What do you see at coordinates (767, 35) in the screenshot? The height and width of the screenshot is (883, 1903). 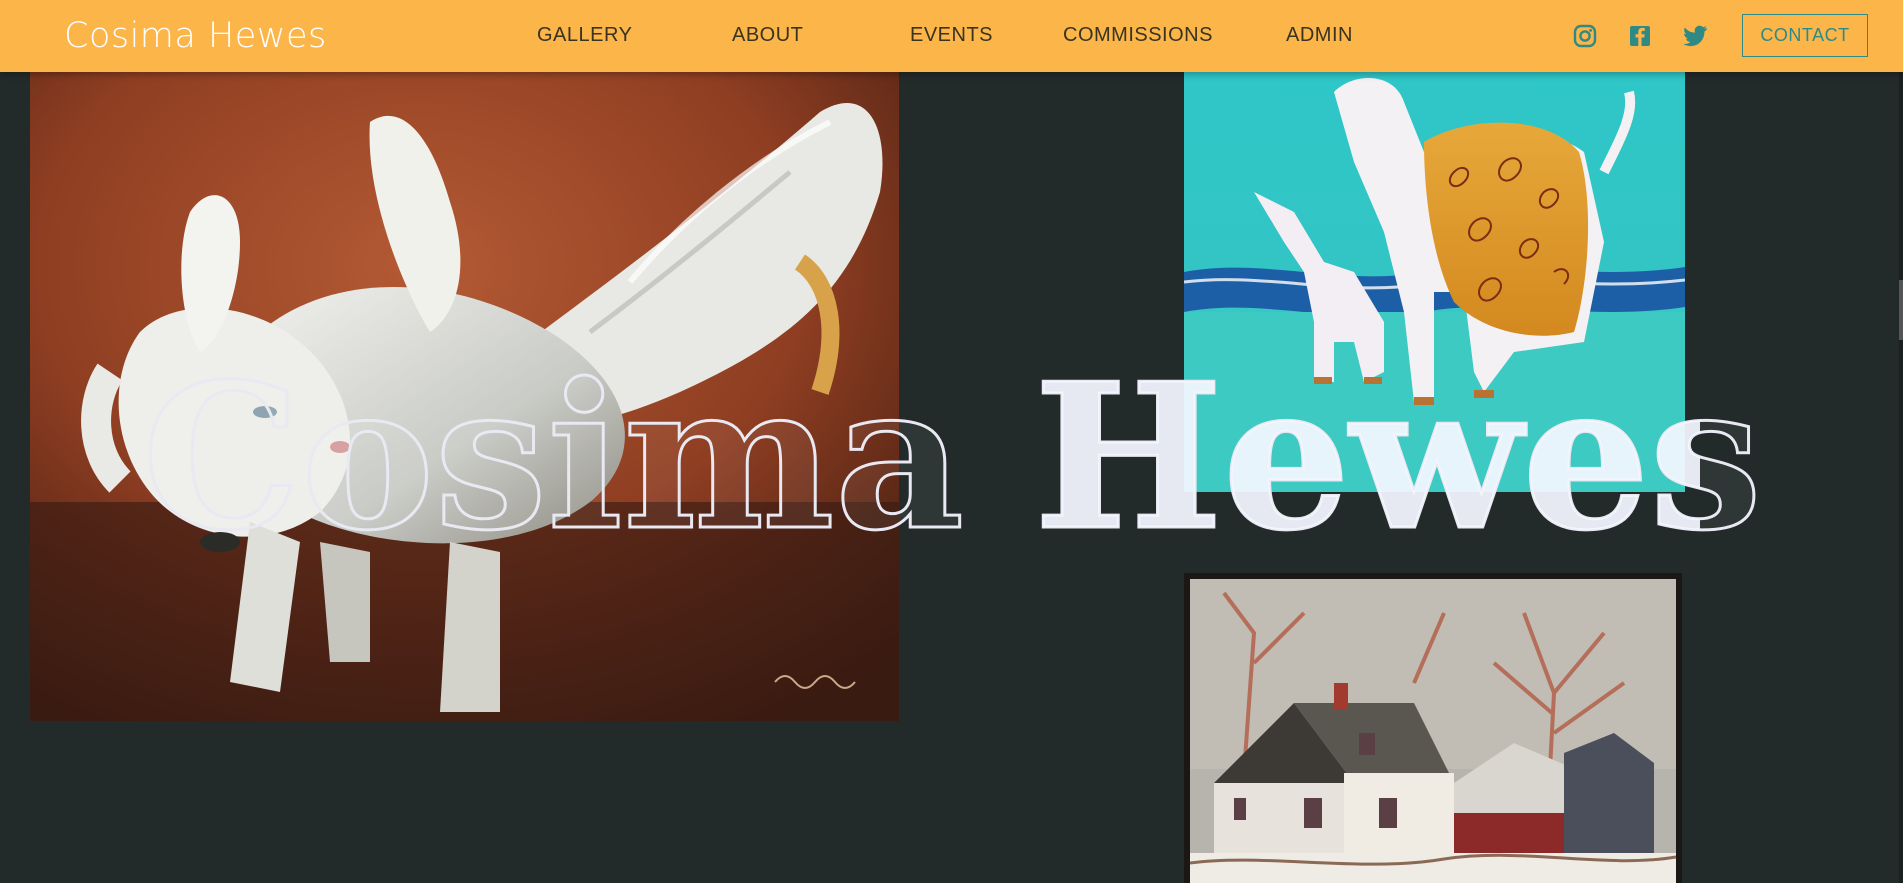 I see `nav-about: ABOUT` at bounding box center [767, 35].